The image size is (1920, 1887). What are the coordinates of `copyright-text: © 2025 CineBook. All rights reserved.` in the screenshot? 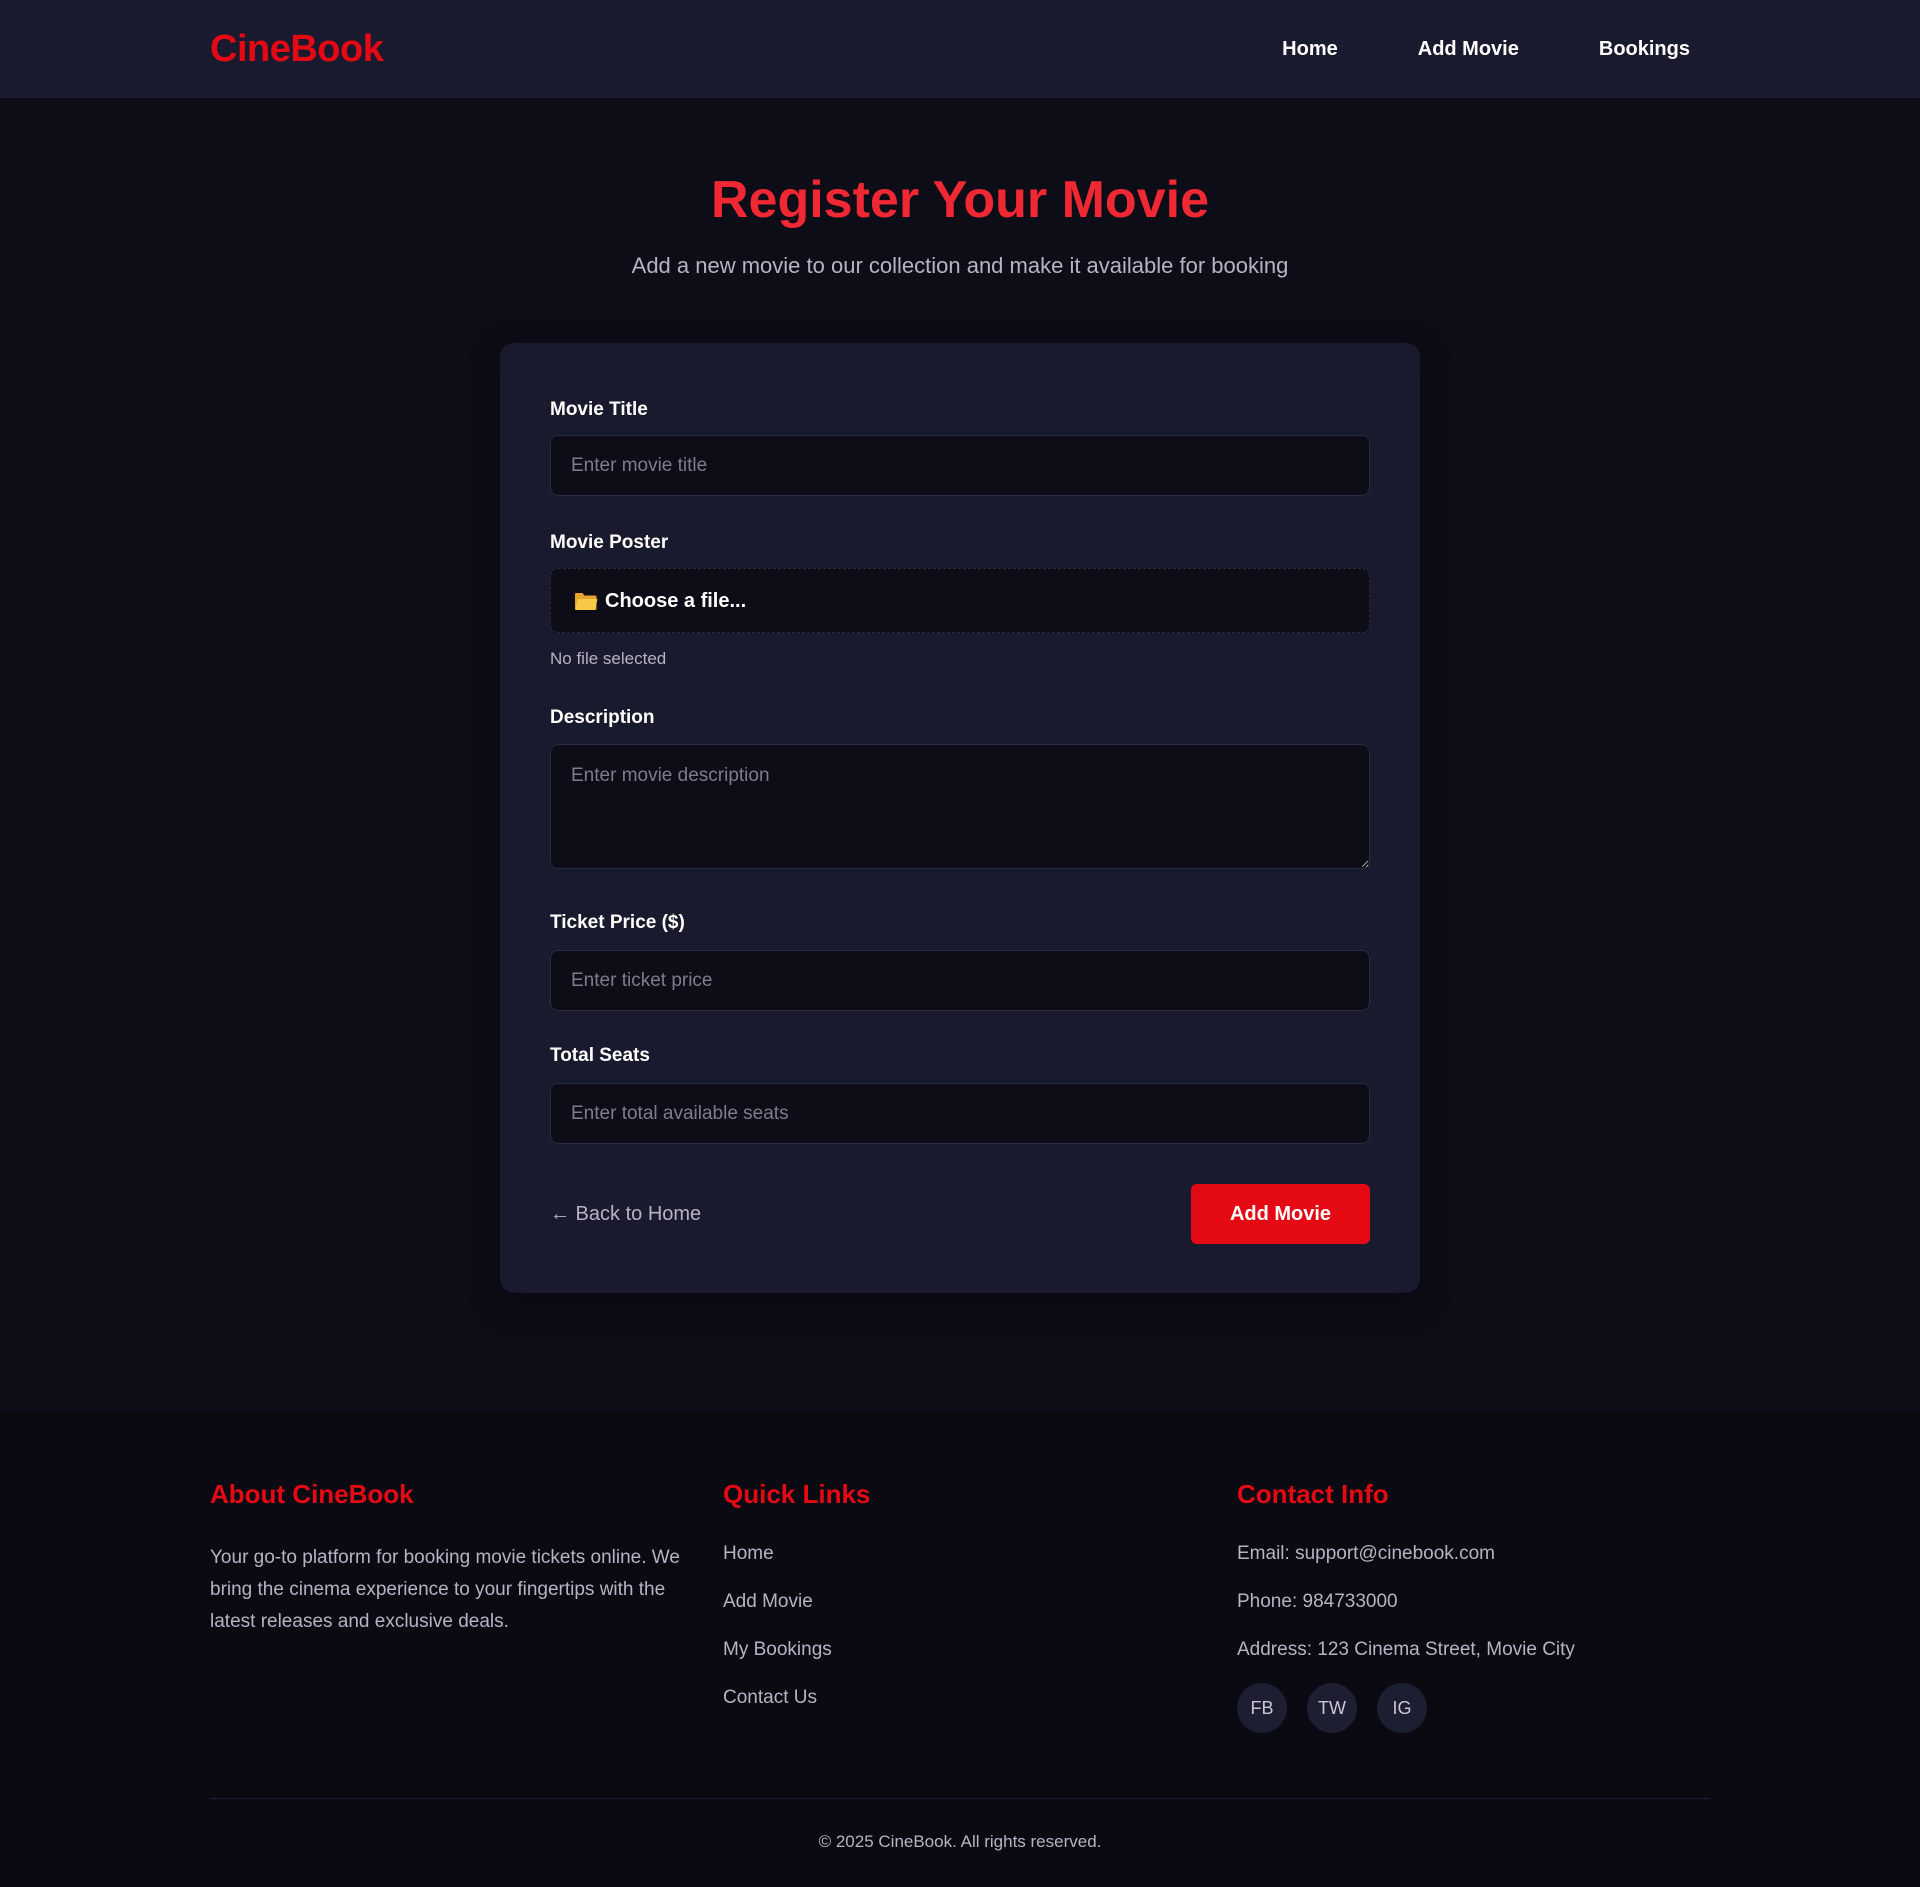 It's located at (960, 1841).